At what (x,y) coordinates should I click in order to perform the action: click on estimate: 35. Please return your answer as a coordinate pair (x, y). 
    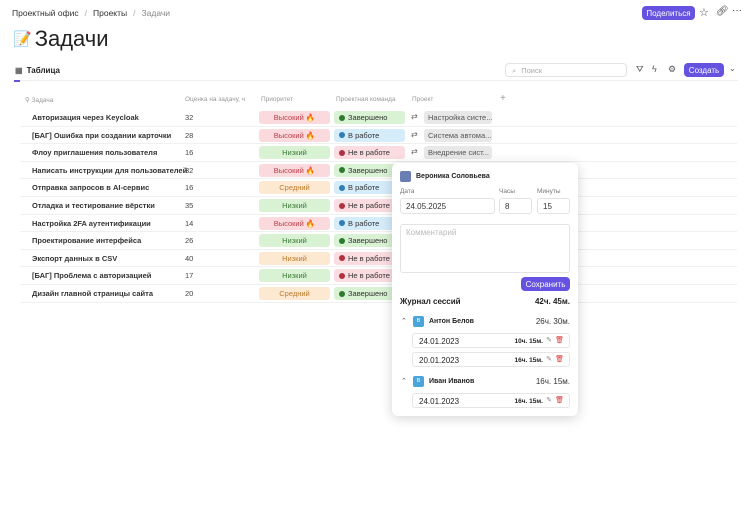
    Looking at the image, I should click on (189, 205).